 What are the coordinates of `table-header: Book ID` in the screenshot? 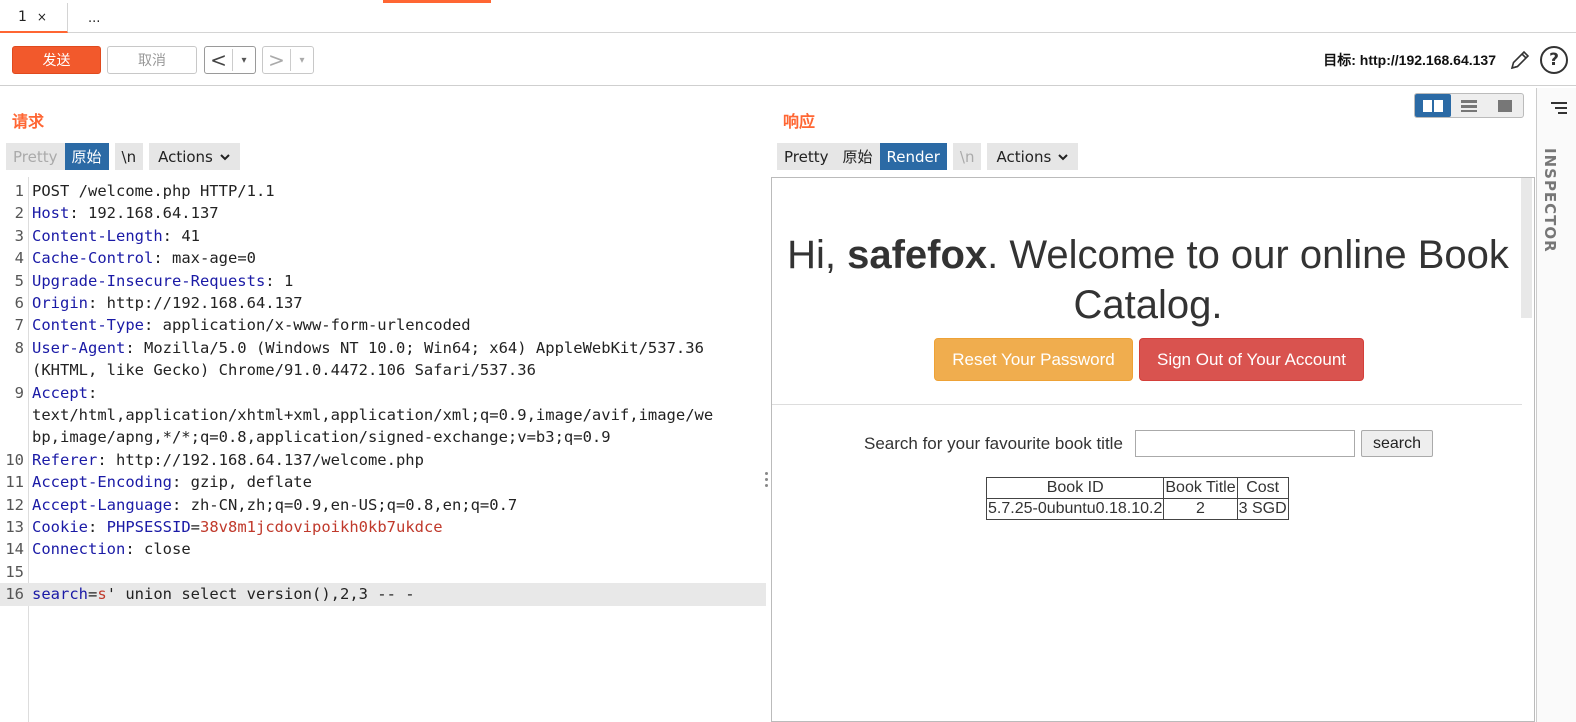 It's located at (1075, 488).